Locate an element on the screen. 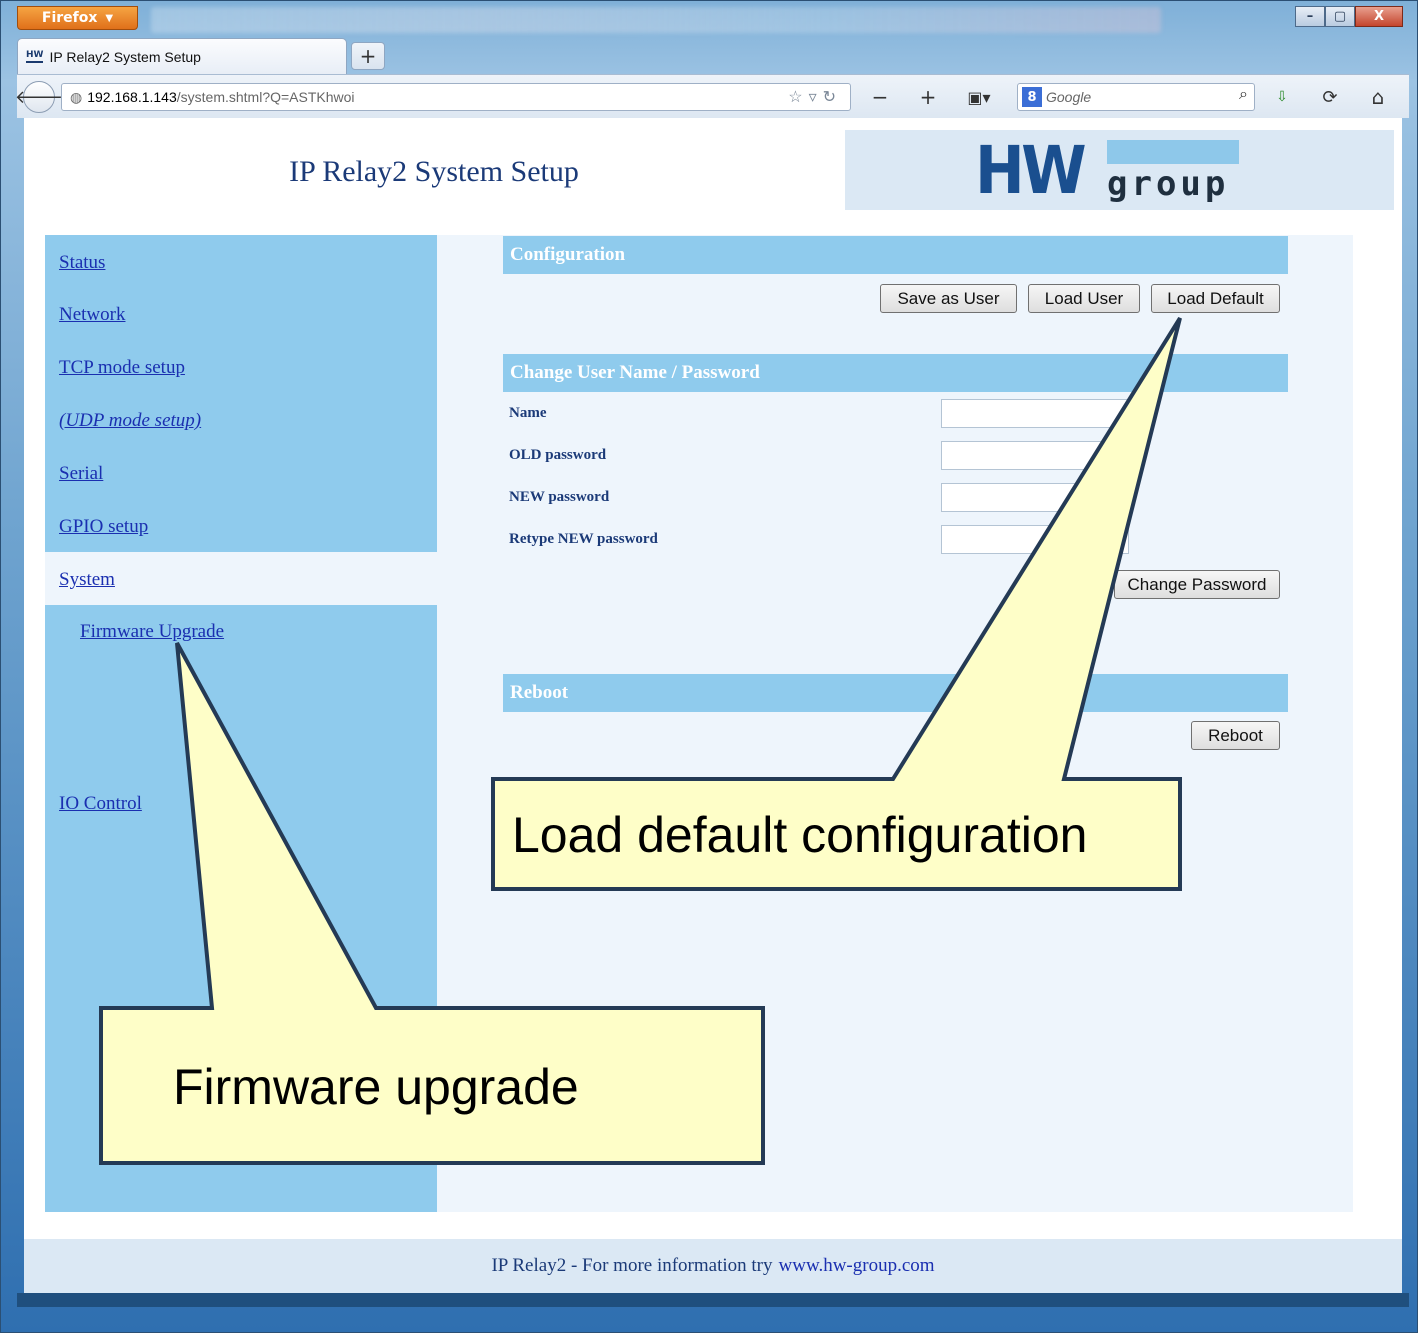 This screenshot has width=1418, height=1333. home-icon: ⌂ is located at coordinates (1378, 97).